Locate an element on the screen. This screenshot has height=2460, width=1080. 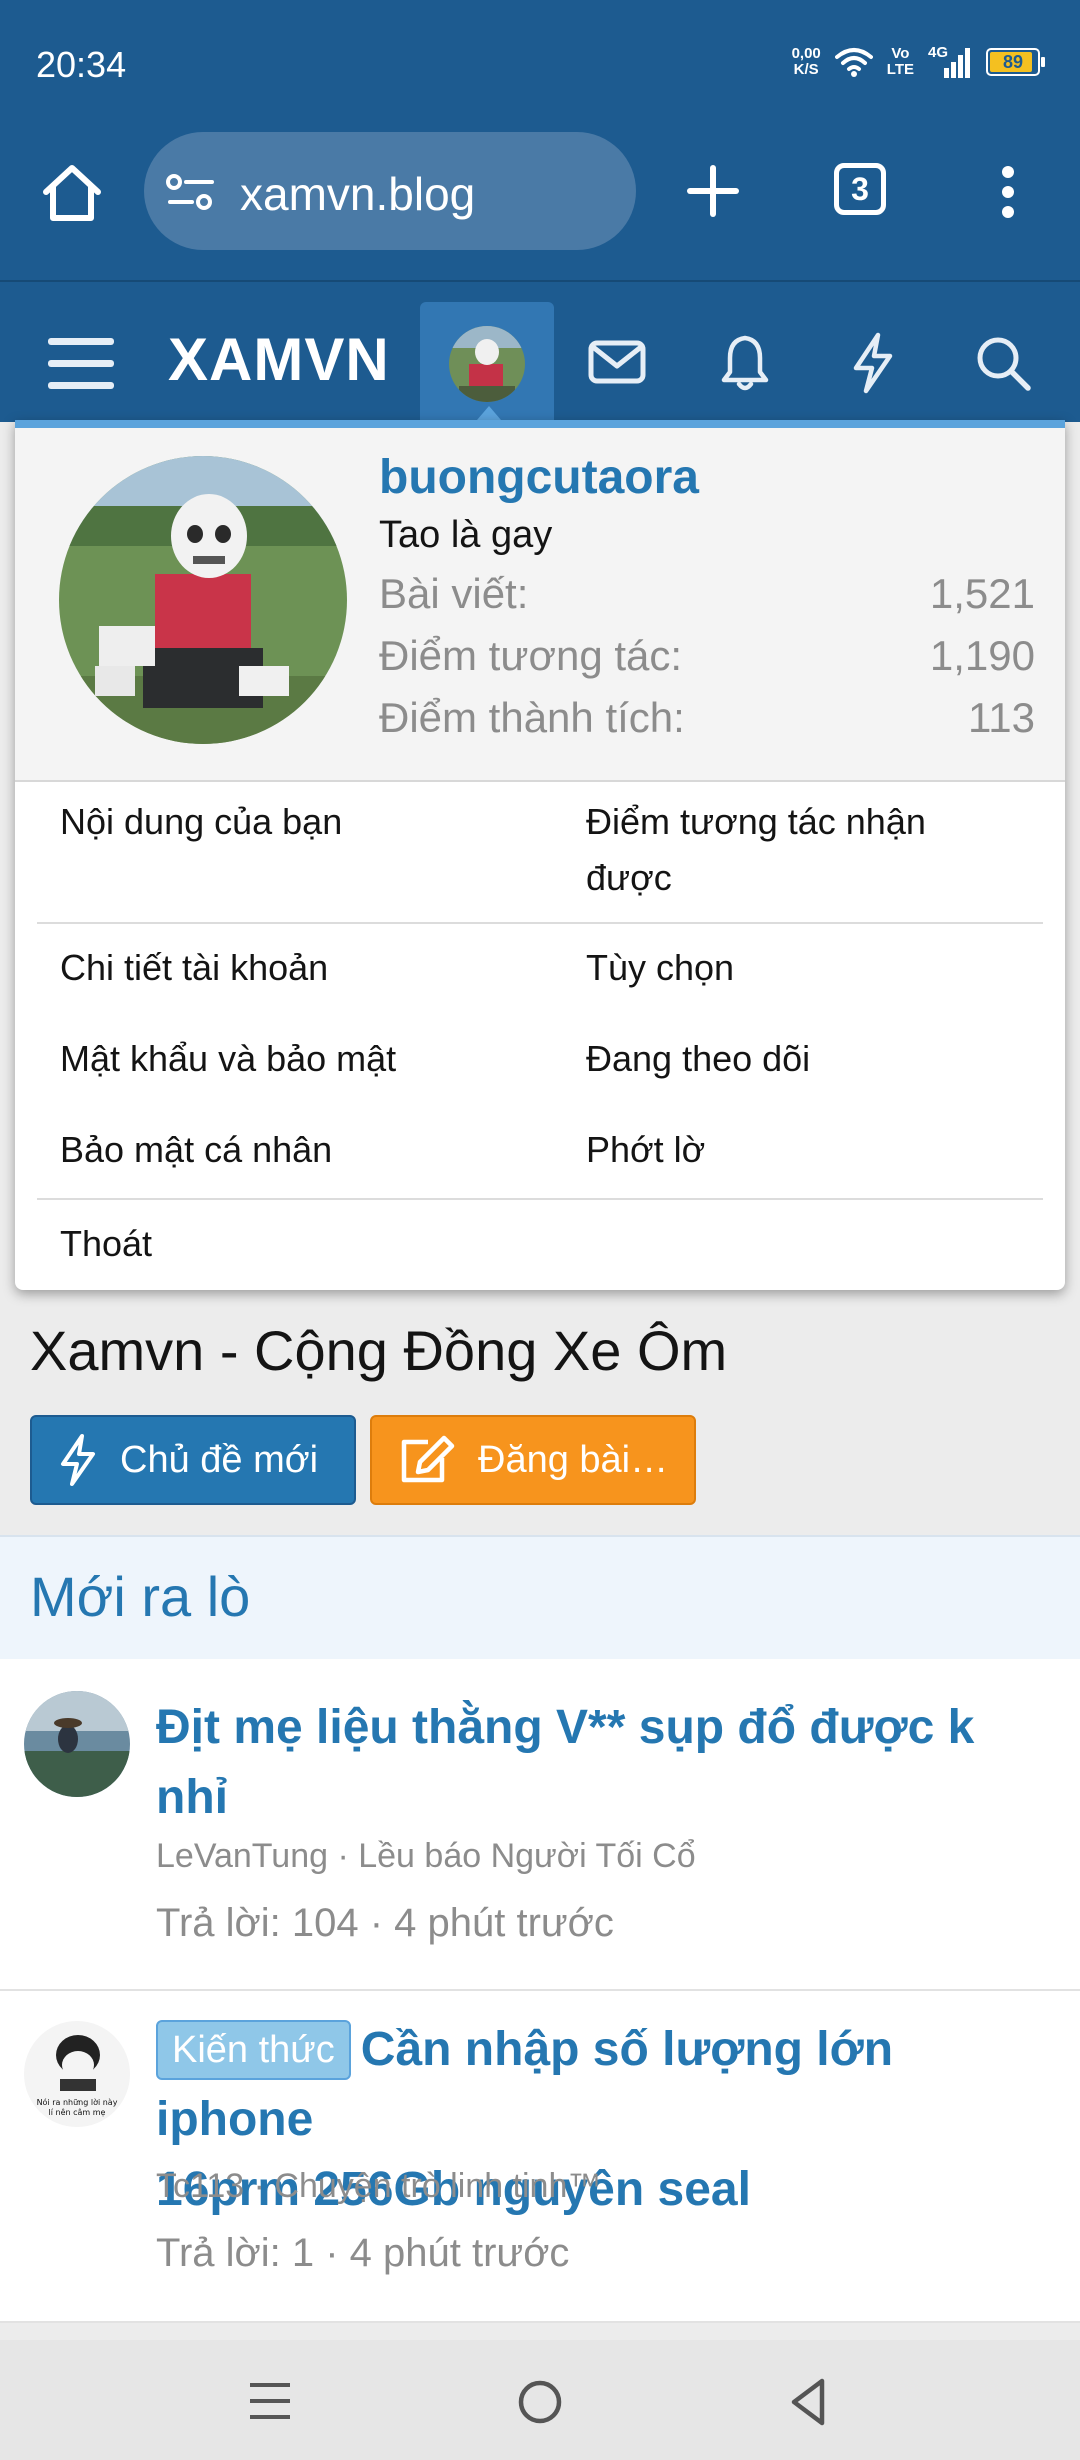
back-icon is located at coordinates (808, 2402).